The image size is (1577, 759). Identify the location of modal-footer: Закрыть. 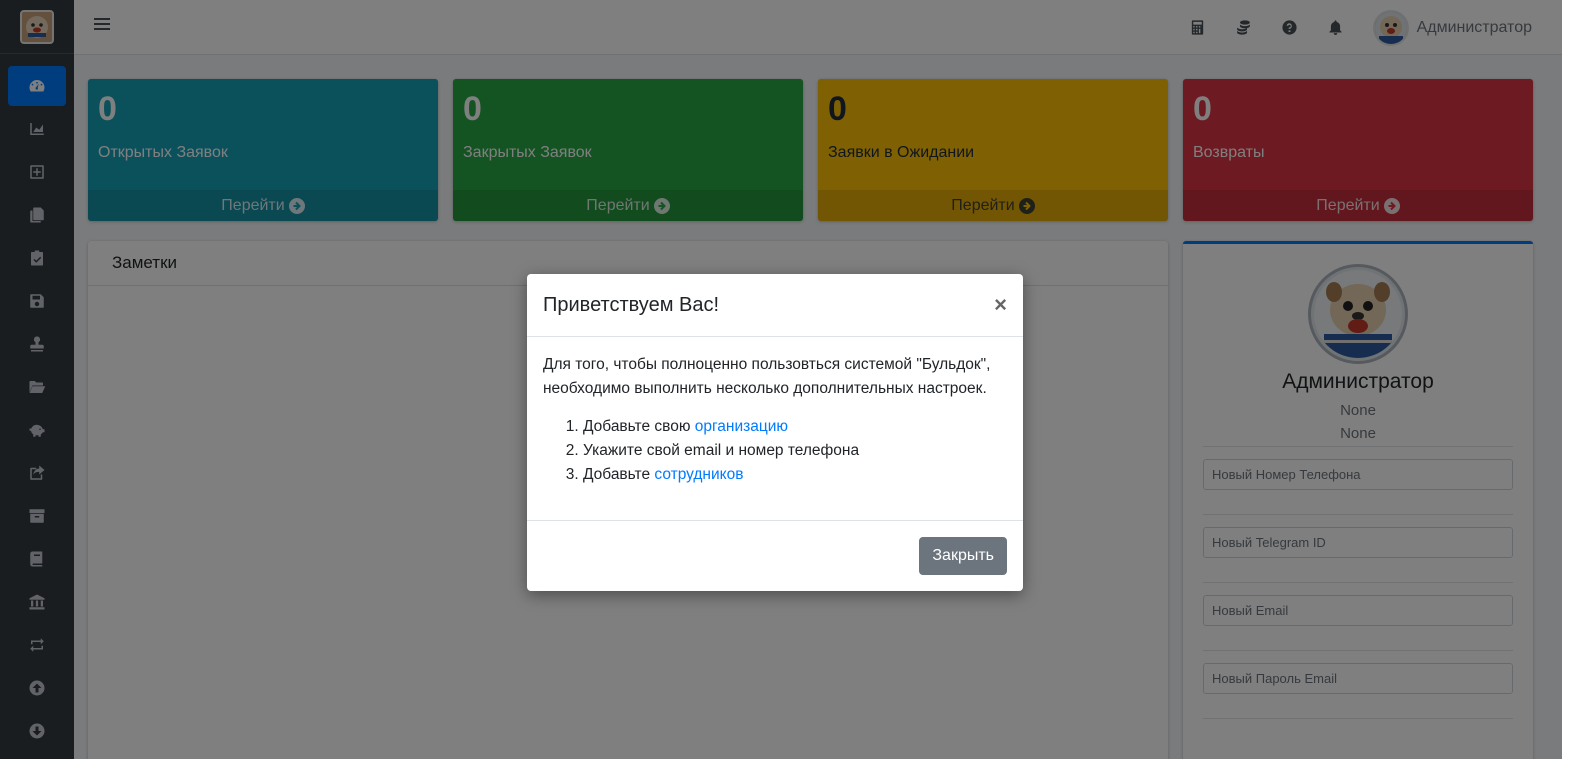
(775, 556).